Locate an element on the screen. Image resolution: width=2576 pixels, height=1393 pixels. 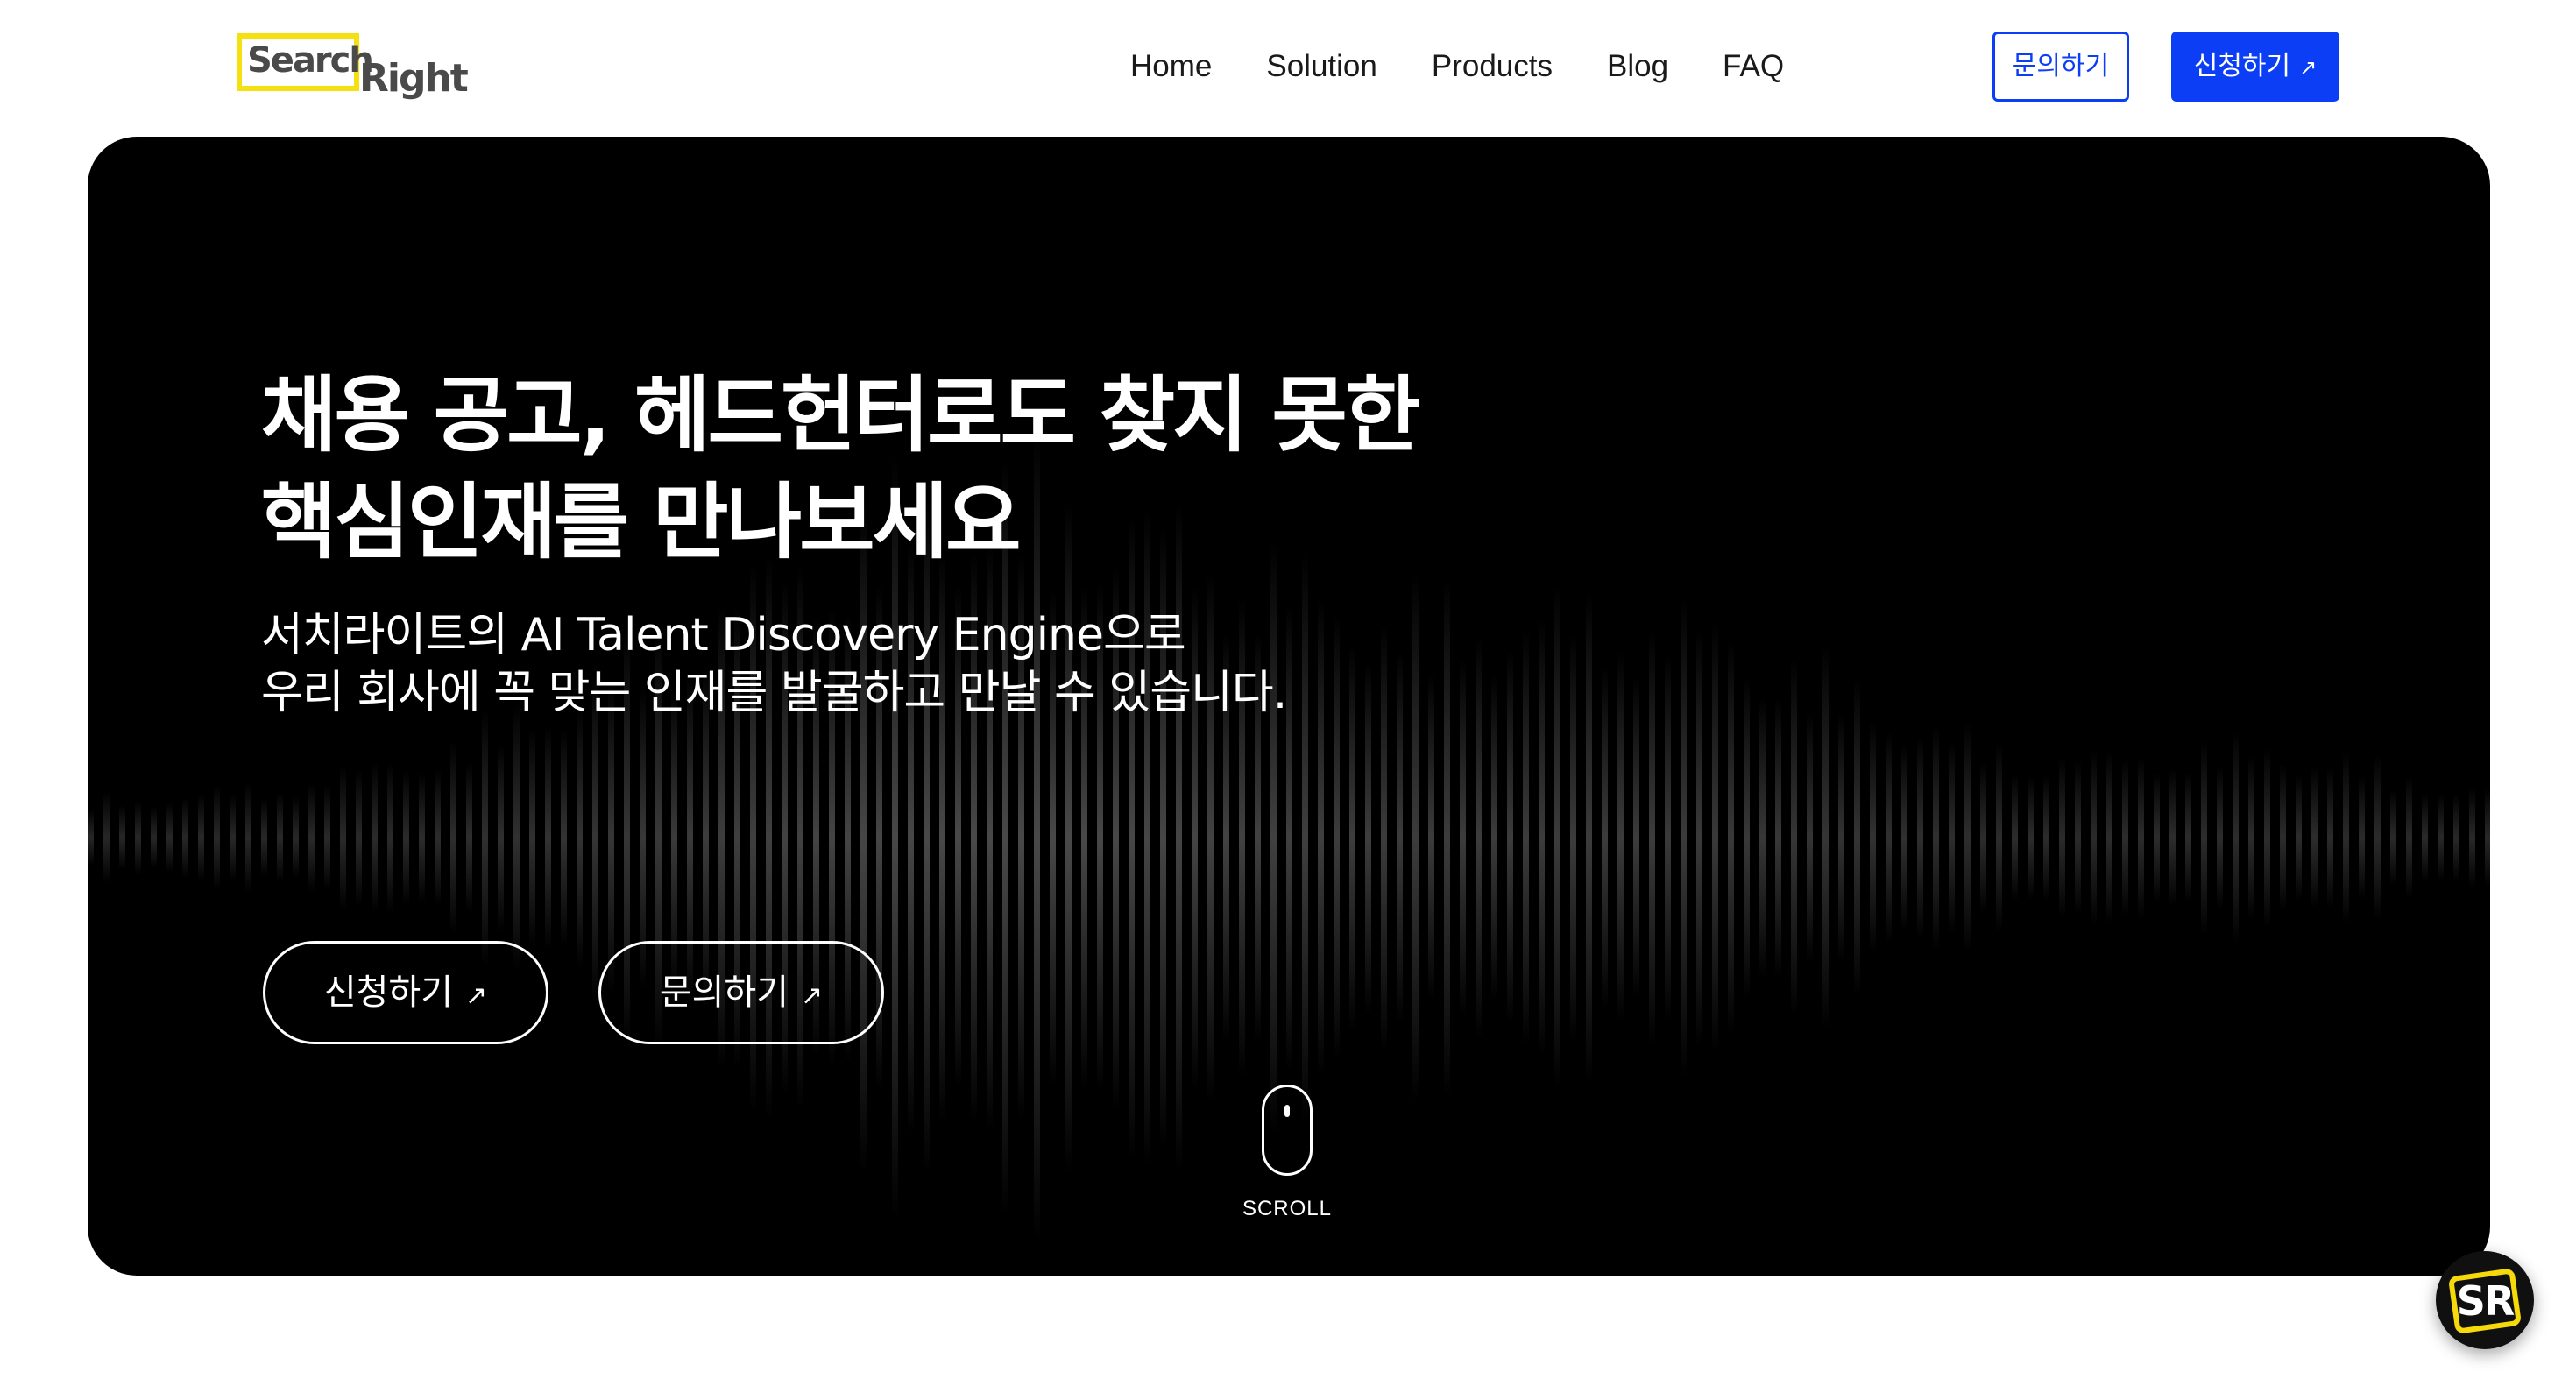
nav-blog: Blog is located at coordinates (1637, 67).